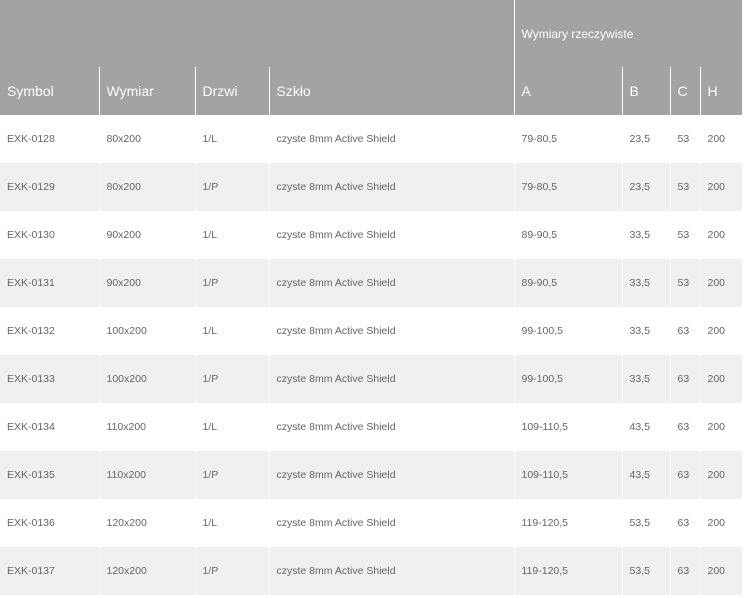  Describe the element at coordinates (49, 475) in the screenshot. I see `symbol-cell: EXK-0135` at that location.